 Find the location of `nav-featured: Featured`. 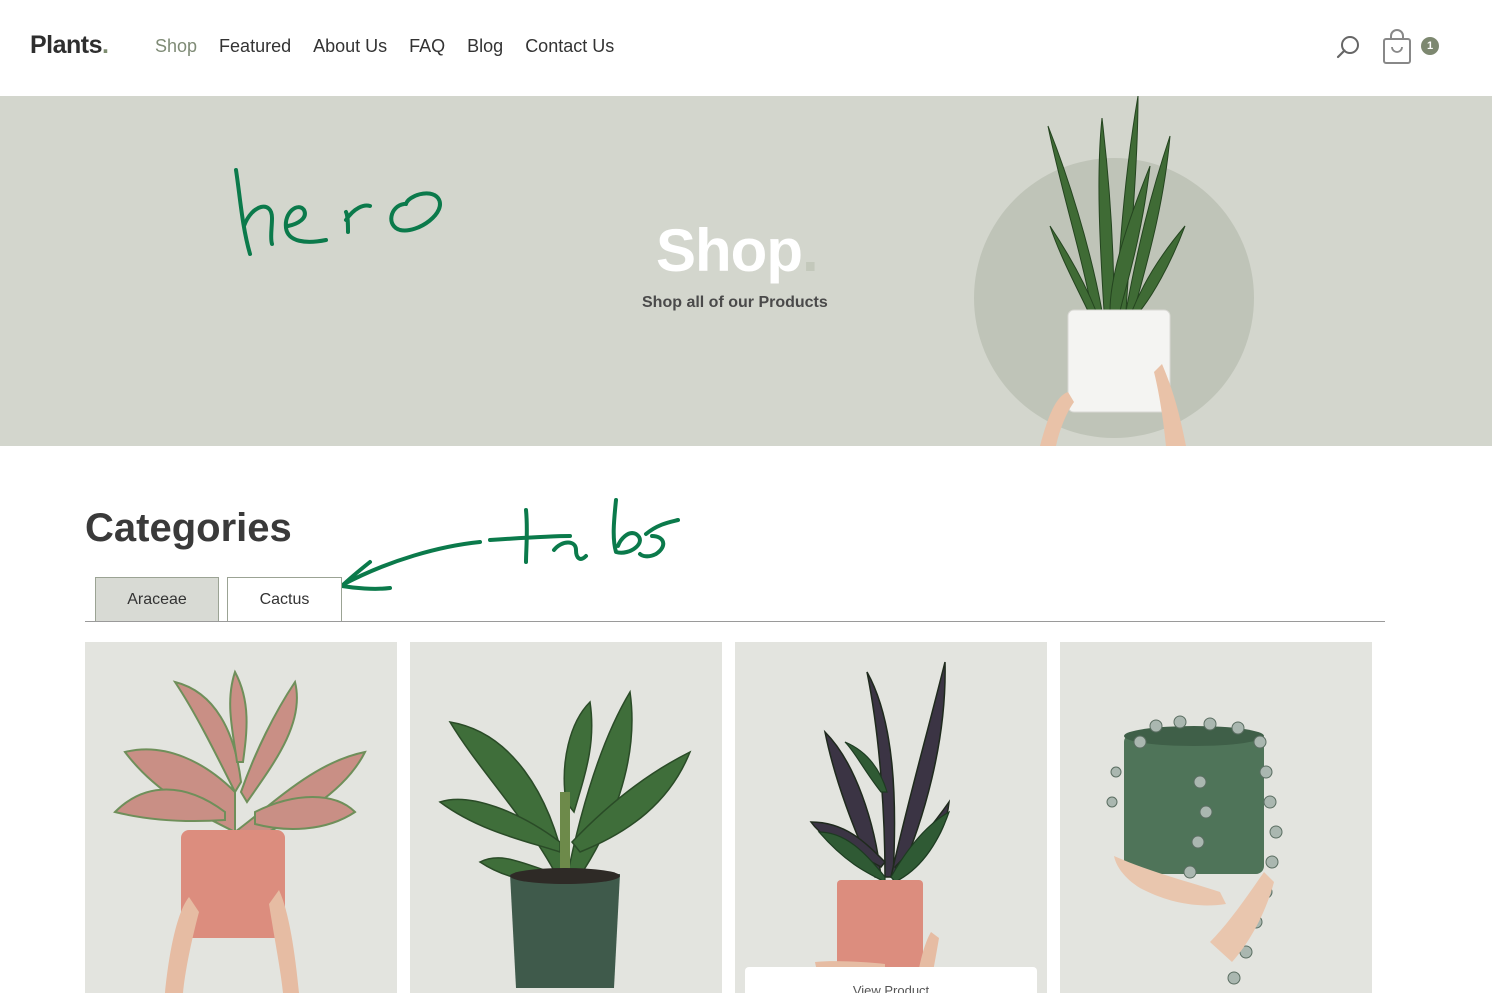

nav-featured: Featured is located at coordinates (255, 46).